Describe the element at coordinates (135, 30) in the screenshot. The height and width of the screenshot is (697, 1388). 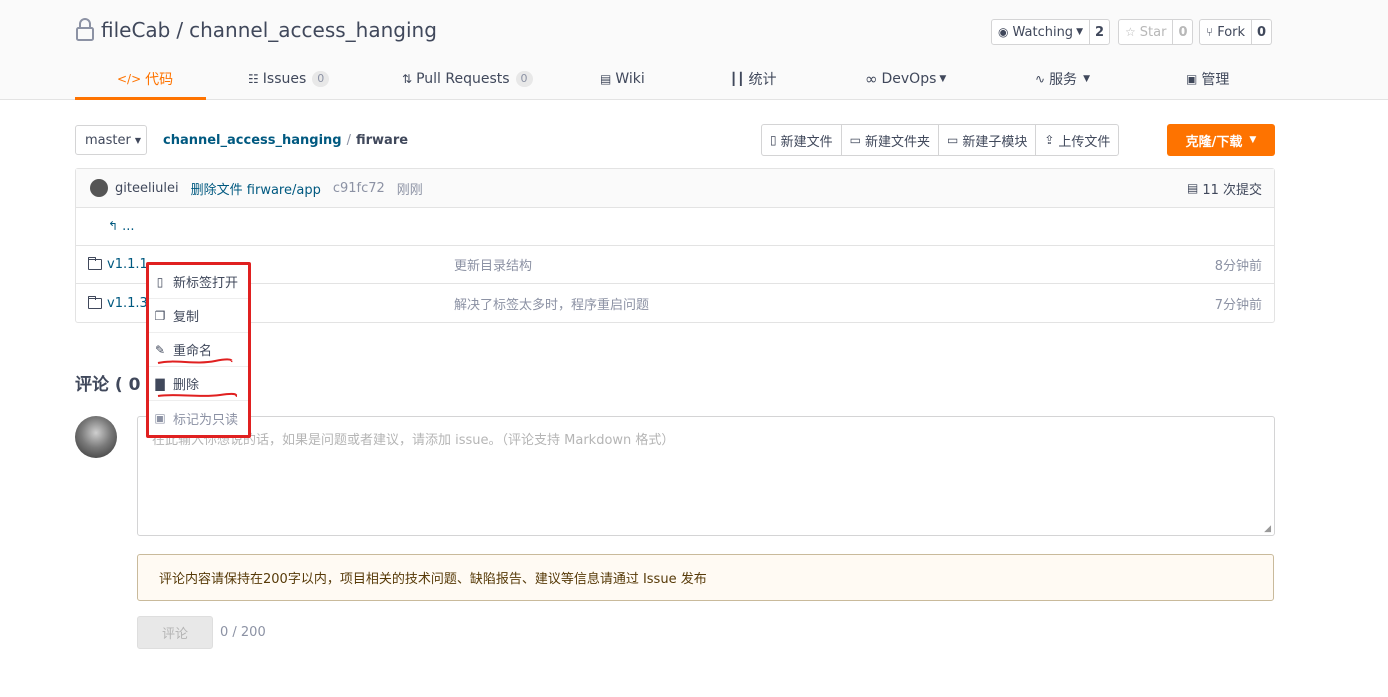
I see `repo-owner-link: fileCab` at that location.